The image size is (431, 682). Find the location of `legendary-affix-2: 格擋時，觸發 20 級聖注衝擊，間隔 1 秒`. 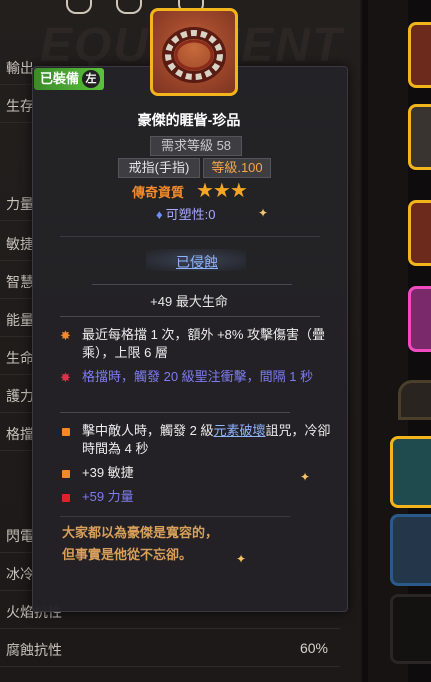

legendary-affix-2: 格擋時，觸發 20 級聖注衝擊，間隔 1 秒 is located at coordinates (198, 376).